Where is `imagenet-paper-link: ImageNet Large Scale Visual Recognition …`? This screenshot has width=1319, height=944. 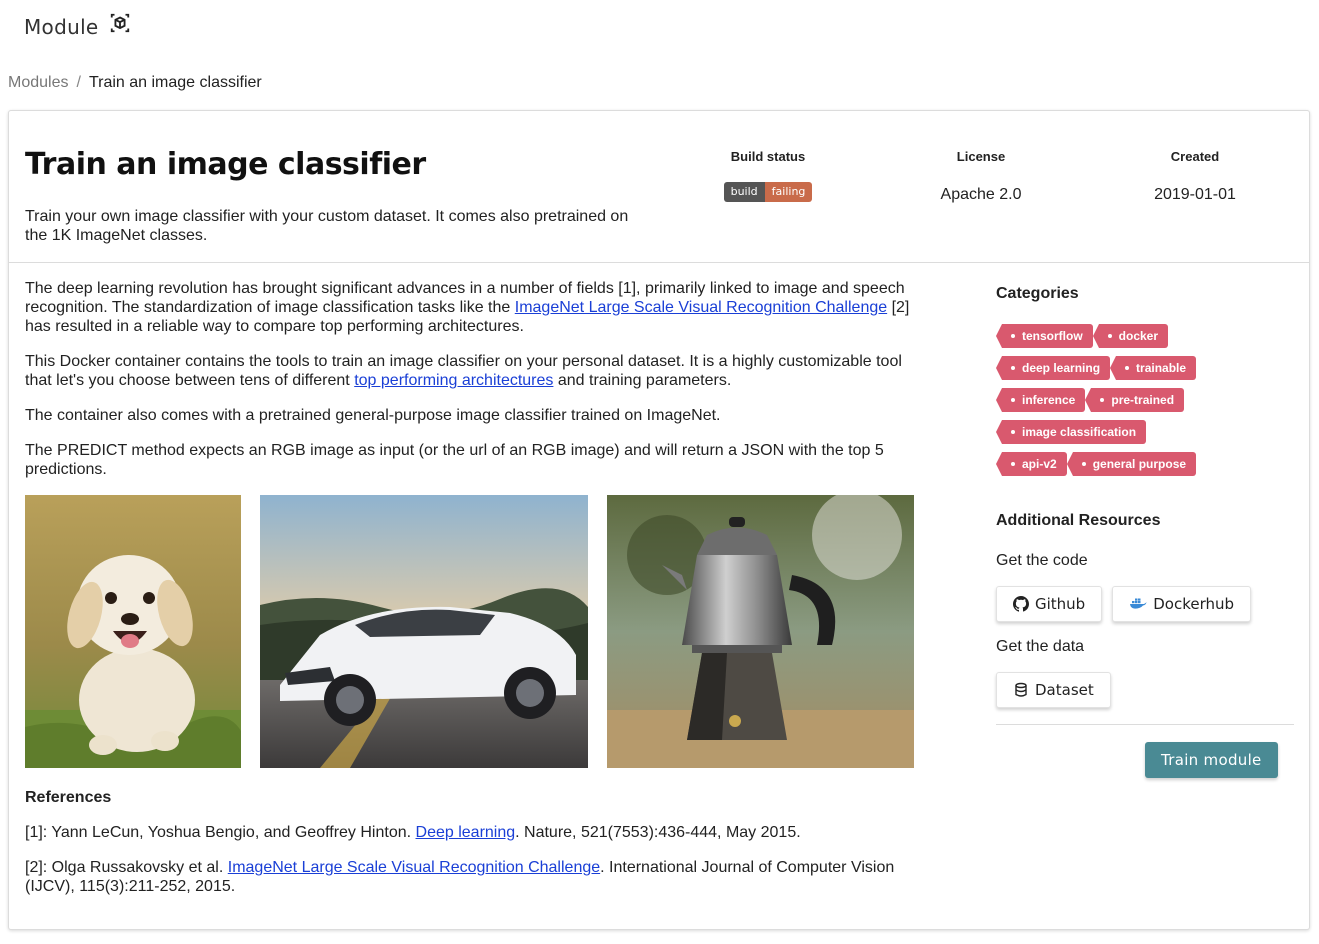 imagenet-paper-link: ImageNet Large Scale Visual Recognition … is located at coordinates (414, 867).